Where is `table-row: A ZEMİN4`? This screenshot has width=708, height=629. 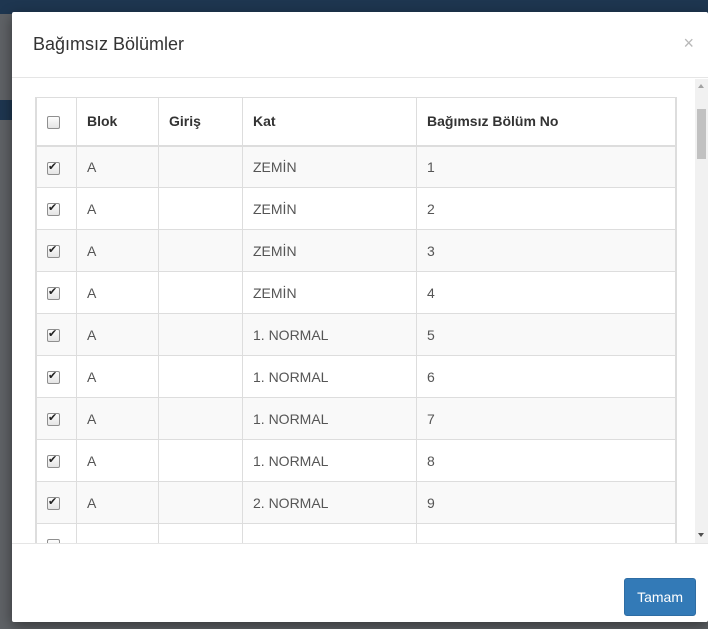
table-row: A ZEMİN4 is located at coordinates (356, 292).